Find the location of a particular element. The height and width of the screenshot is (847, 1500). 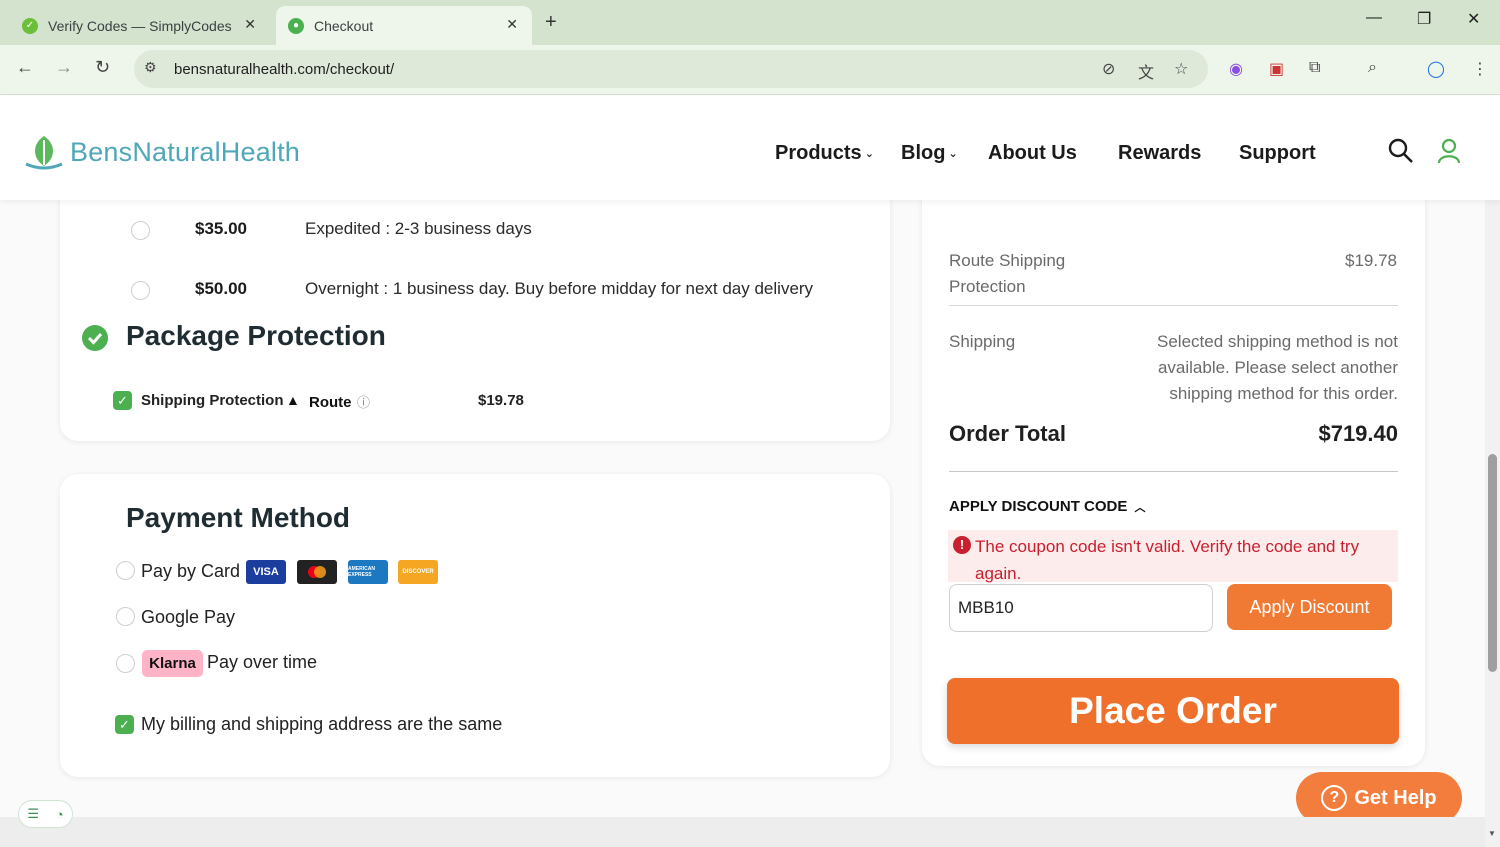

translate-icon: 文 is located at coordinates (1146, 71).